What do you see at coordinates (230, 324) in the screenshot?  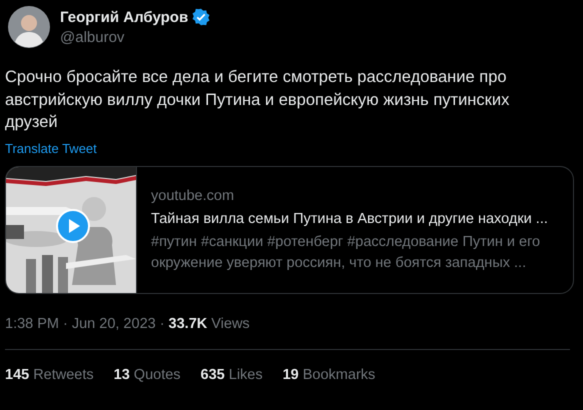 I see `views-label: Views` at bounding box center [230, 324].